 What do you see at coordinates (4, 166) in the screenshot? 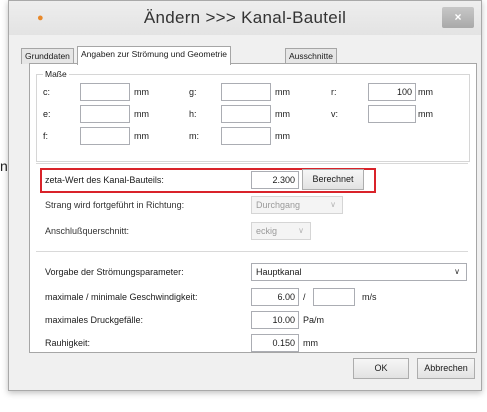
I see `background-text-fragment: n` at bounding box center [4, 166].